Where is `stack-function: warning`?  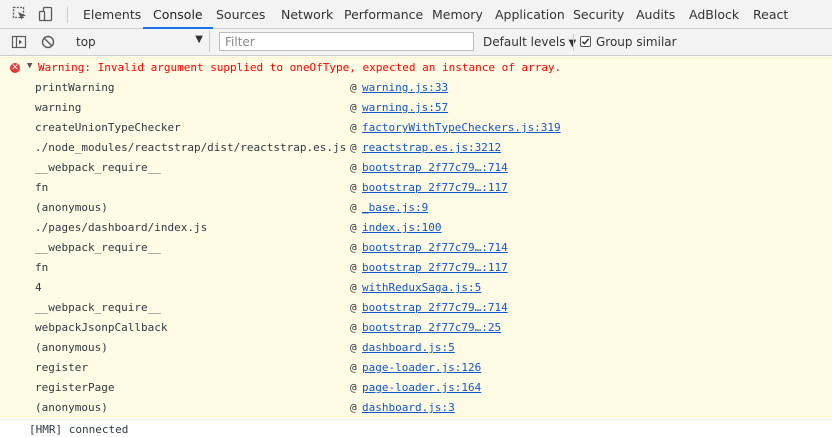
stack-function: warning is located at coordinates (58, 107).